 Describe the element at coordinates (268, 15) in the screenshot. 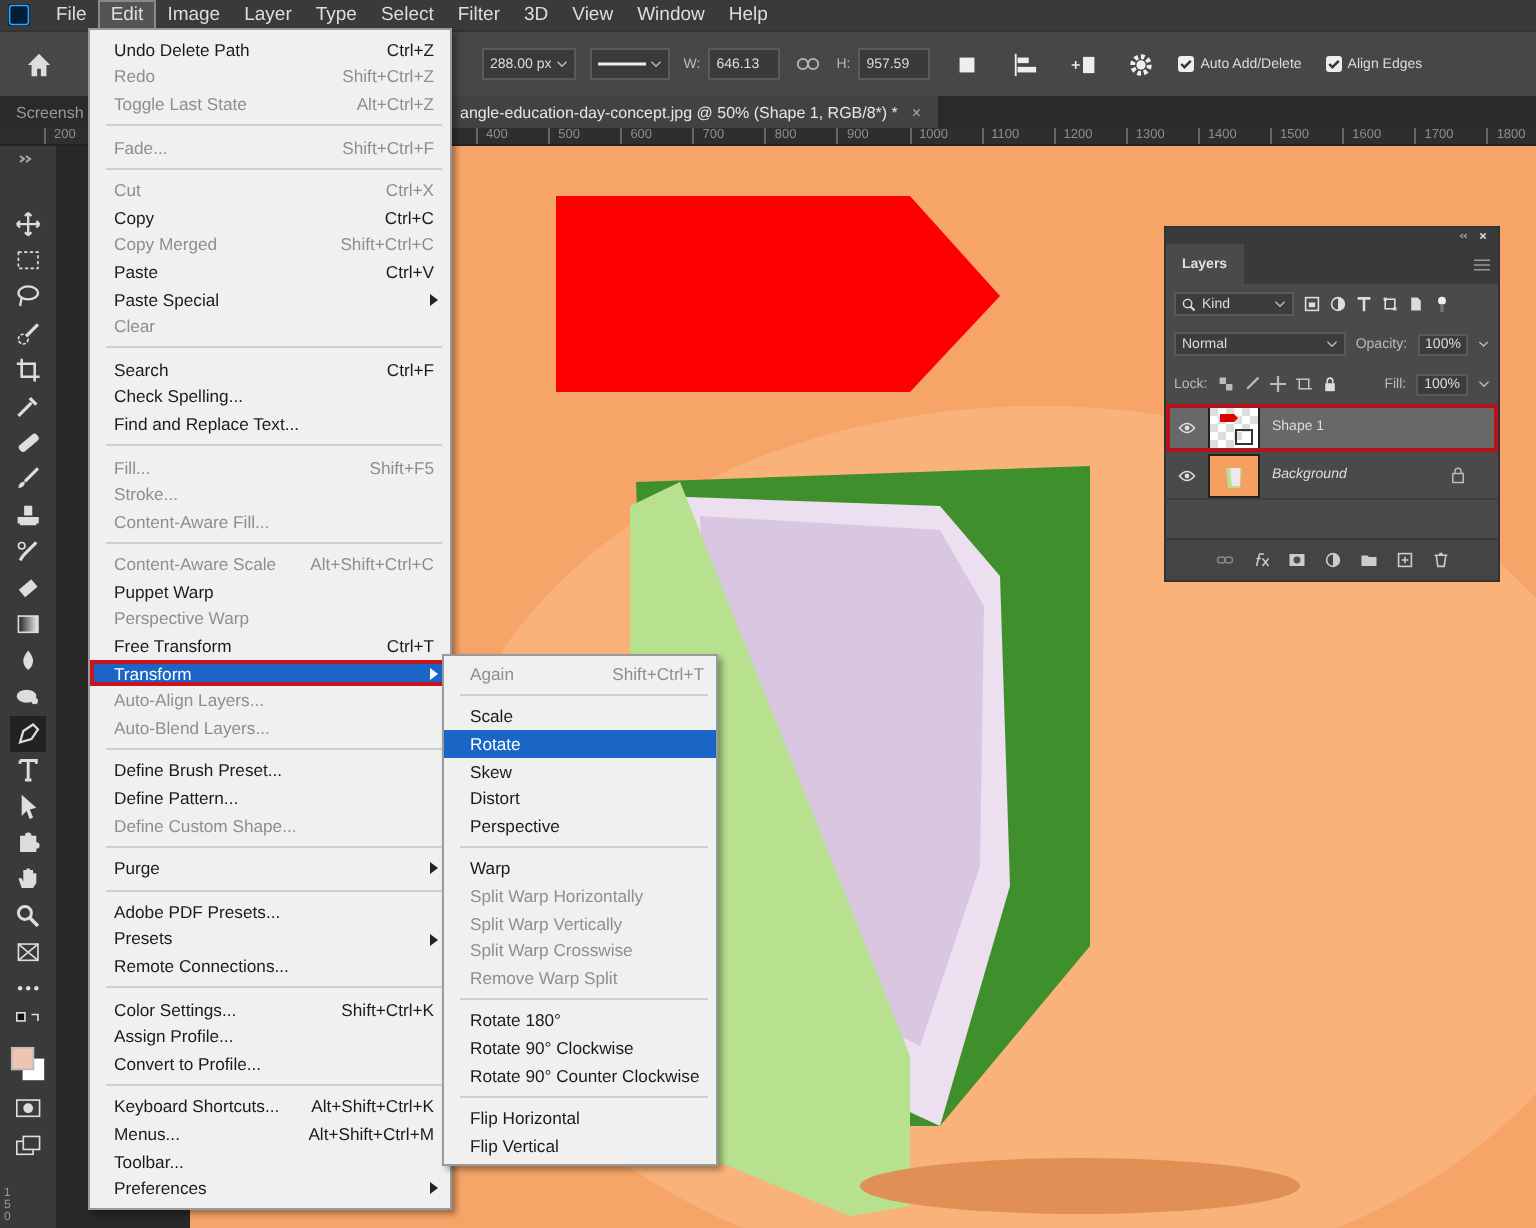

I see `menu-item: Layer` at that location.